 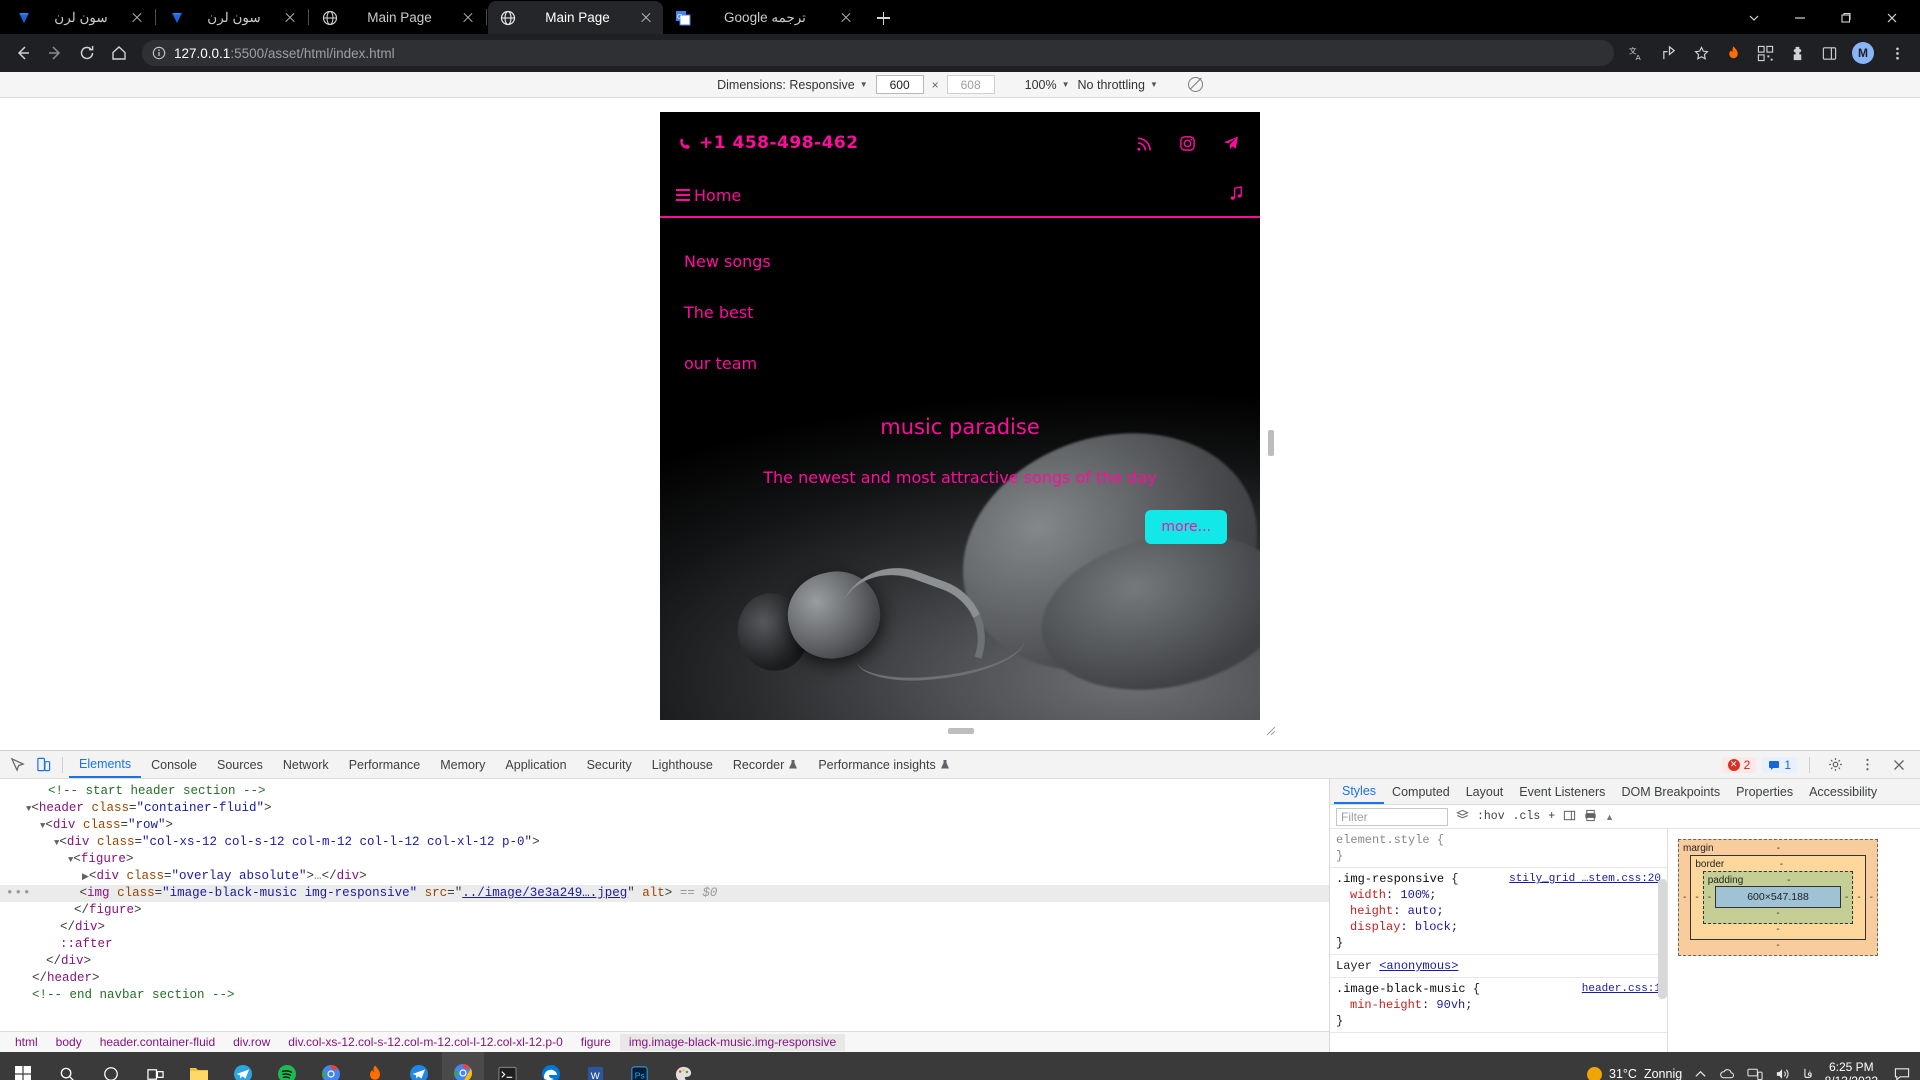 I want to click on blue-app-icon, so click(x=419, y=1066).